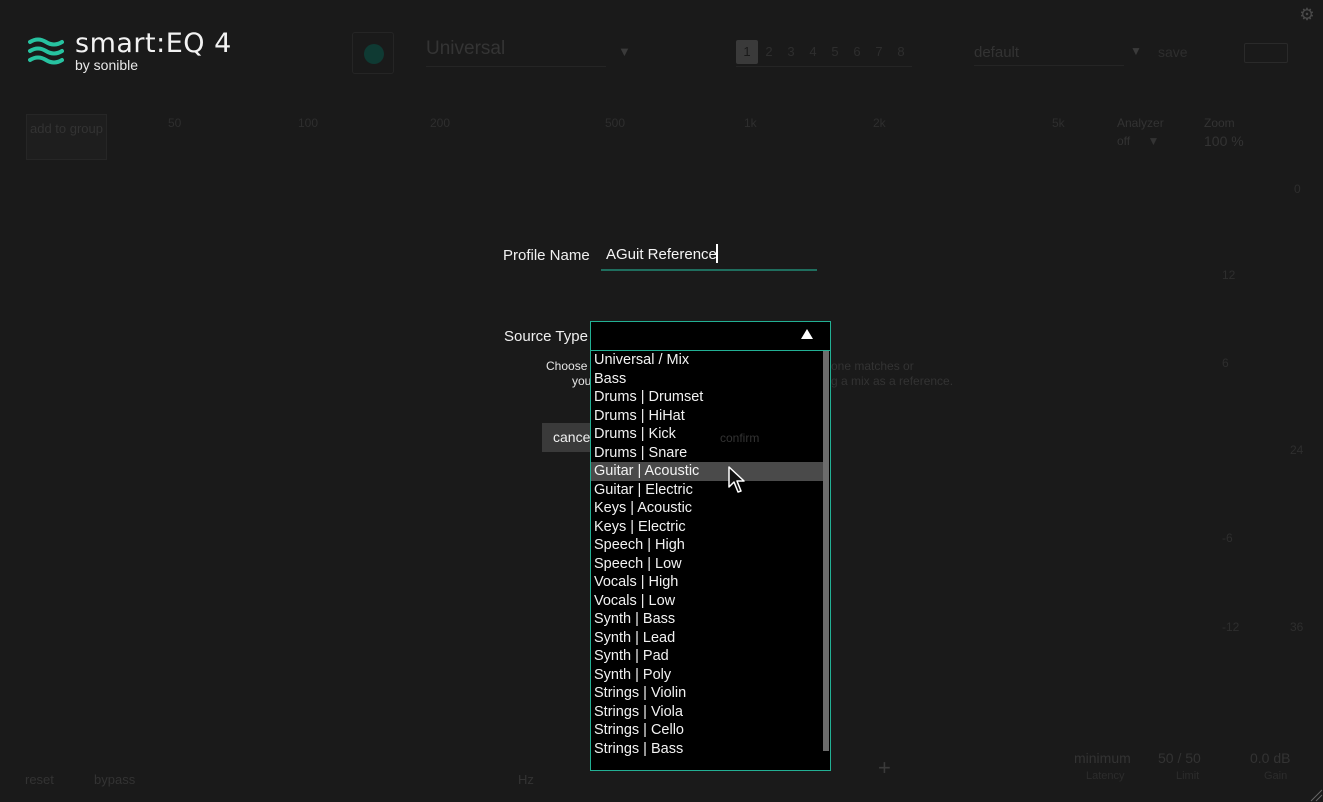  I want to click on list-item: Vocals | High, so click(707, 582).